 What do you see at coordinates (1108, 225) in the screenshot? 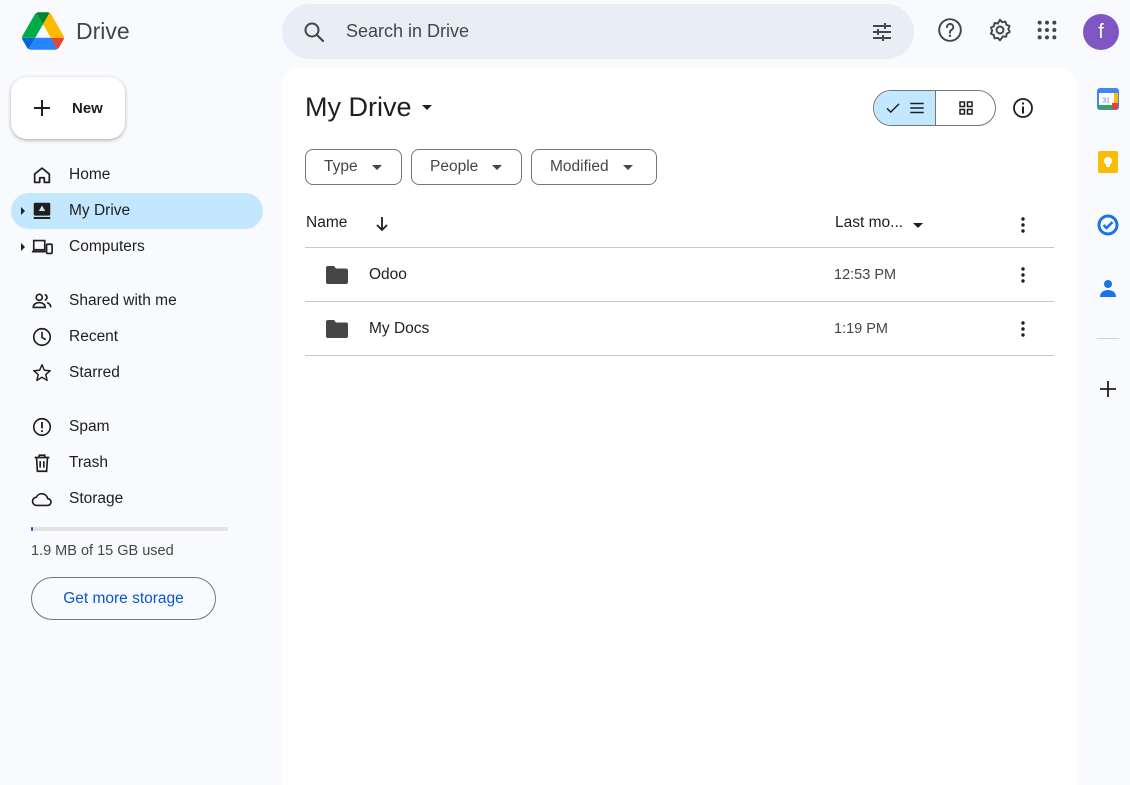
I see `tasks-icon` at bounding box center [1108, 225].